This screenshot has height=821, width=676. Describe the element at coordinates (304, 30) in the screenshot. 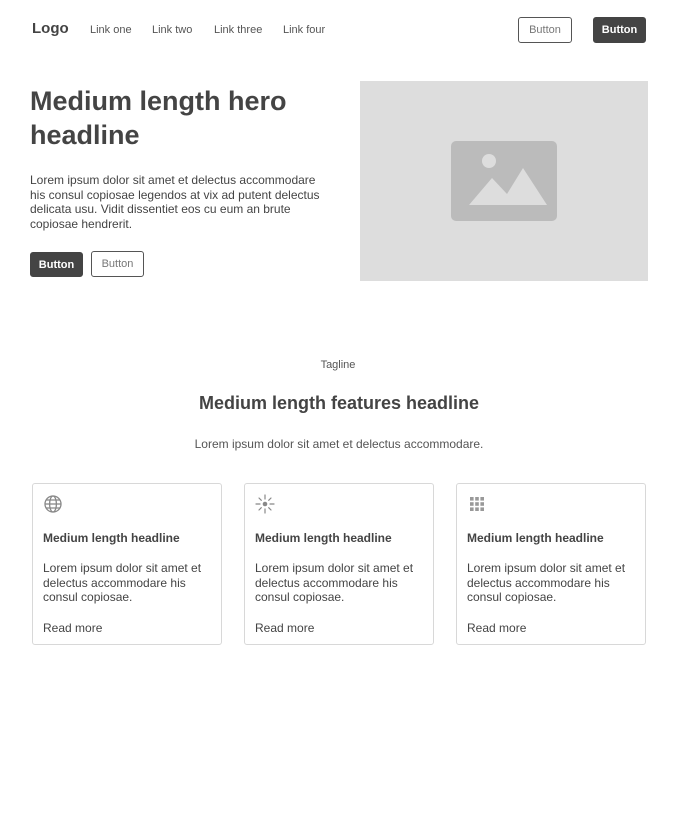

I see `nav-link-four: Link four` at that location.